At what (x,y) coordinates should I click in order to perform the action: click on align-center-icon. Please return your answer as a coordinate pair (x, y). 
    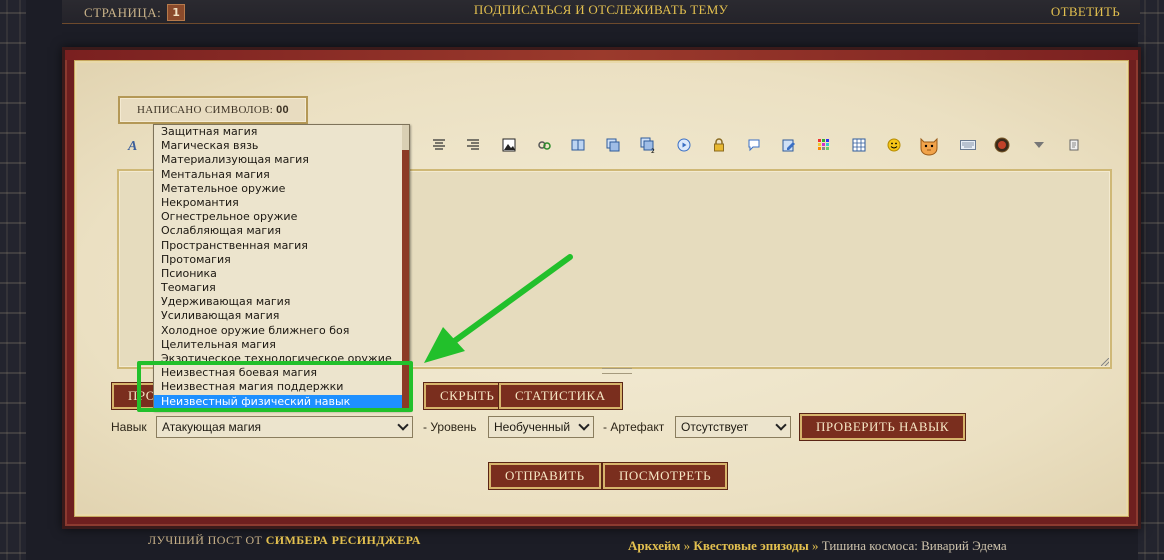
    Looking at the image, I should click on (439, 145).